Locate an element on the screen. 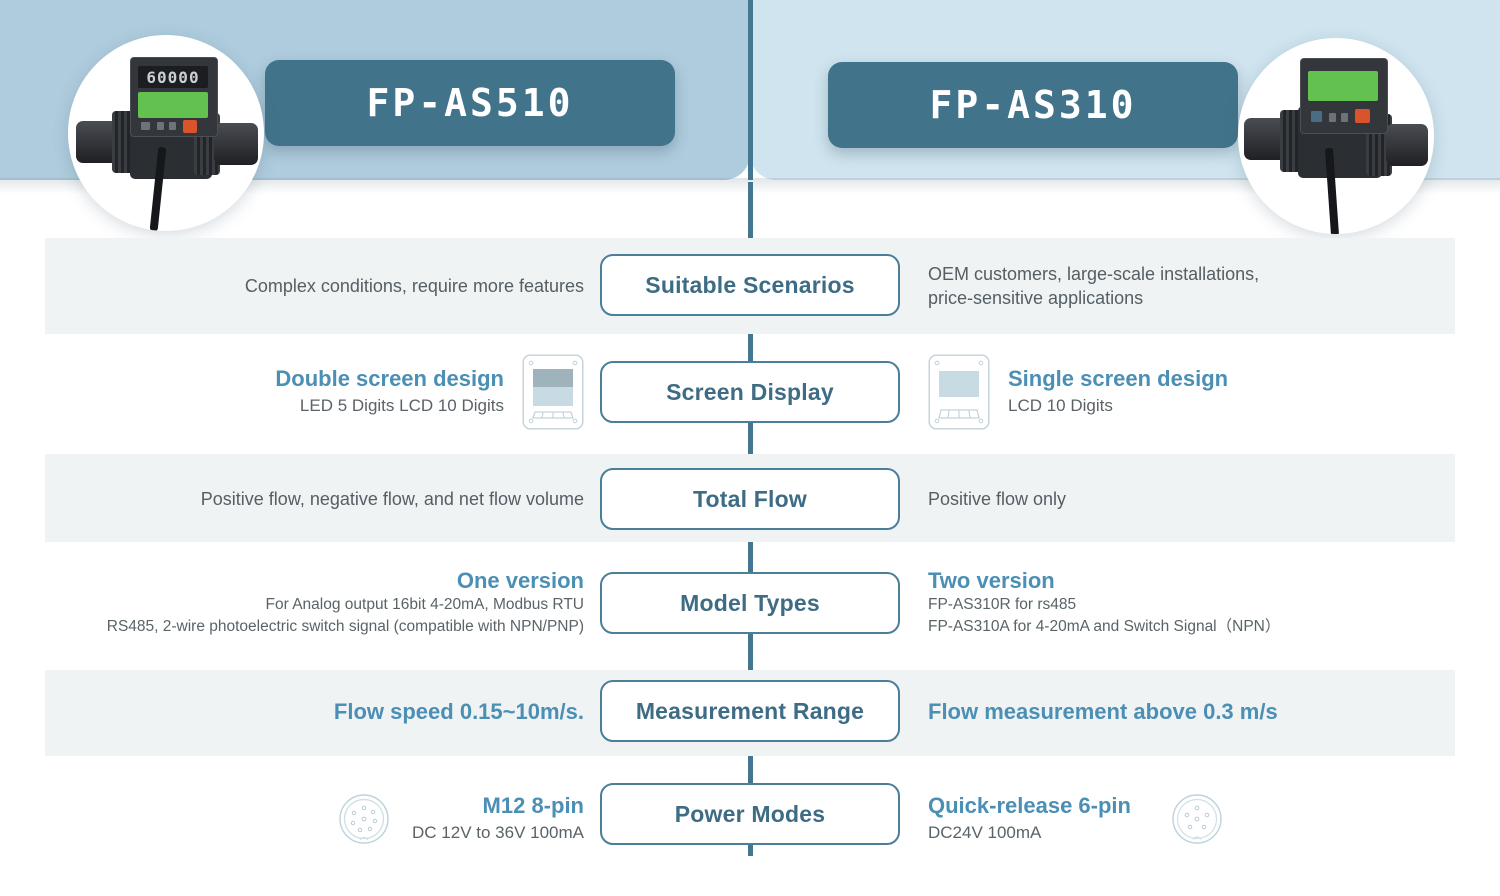  left-title: Double screen design is located at coordinates (389, 379).